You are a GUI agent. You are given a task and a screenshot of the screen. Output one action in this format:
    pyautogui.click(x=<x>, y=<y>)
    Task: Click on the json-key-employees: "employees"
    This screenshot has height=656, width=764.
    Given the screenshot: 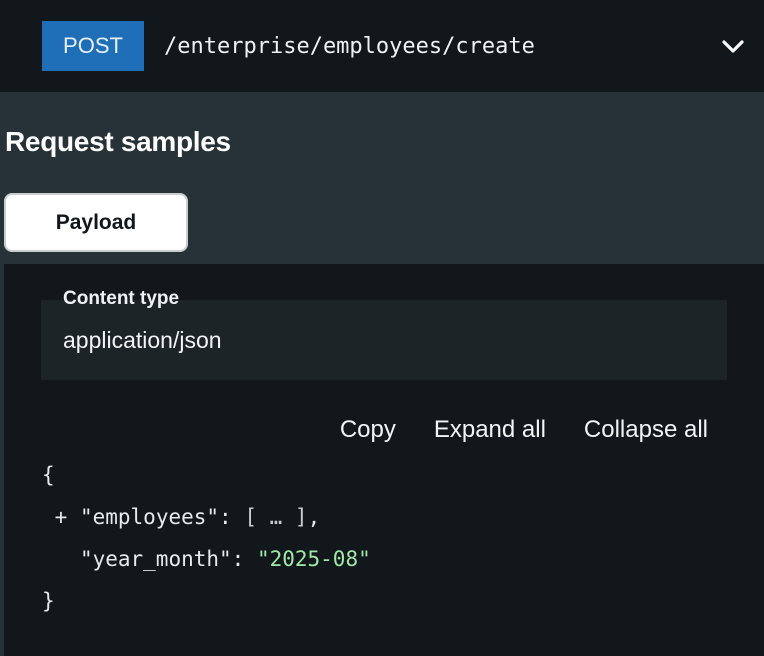 What is the action you would take?
    pyautogui.click(x=149, y=517)
    